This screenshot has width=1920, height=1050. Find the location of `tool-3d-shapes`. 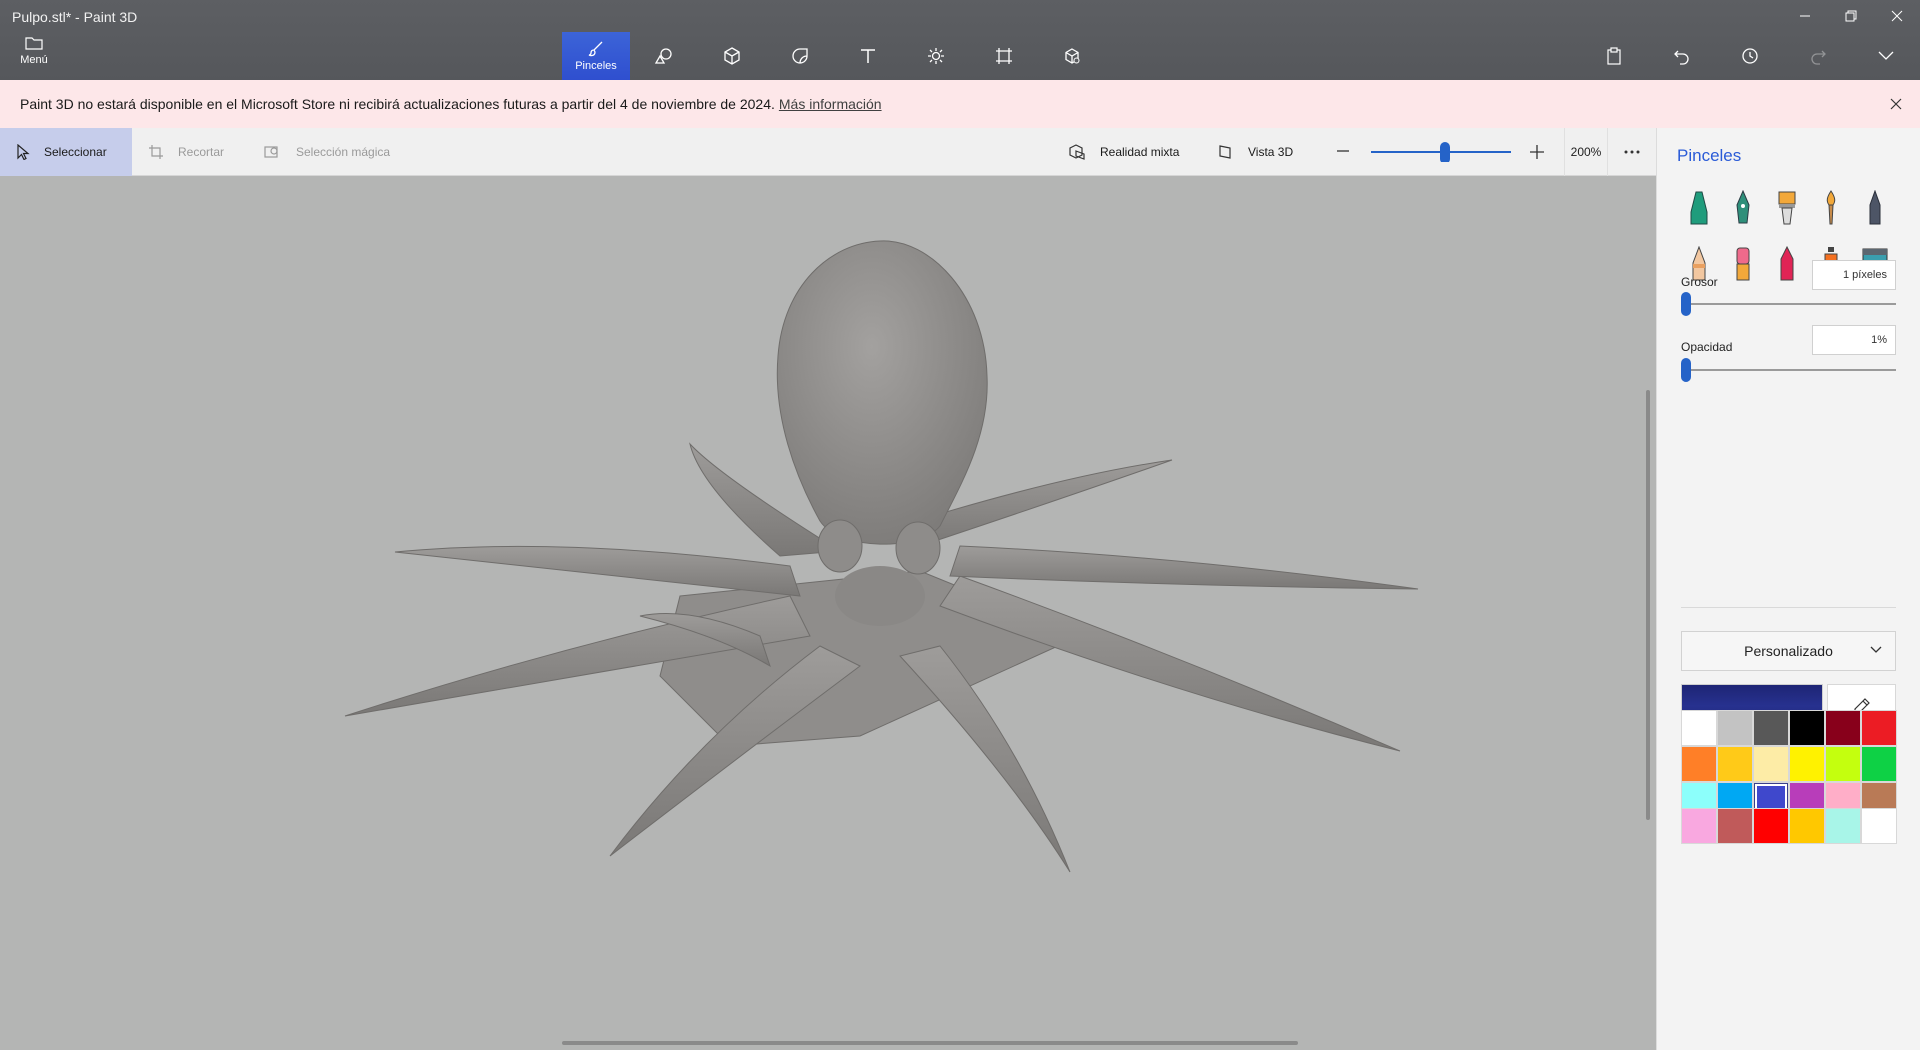

tool-3d-shapes is located at coordinates (732, 56).